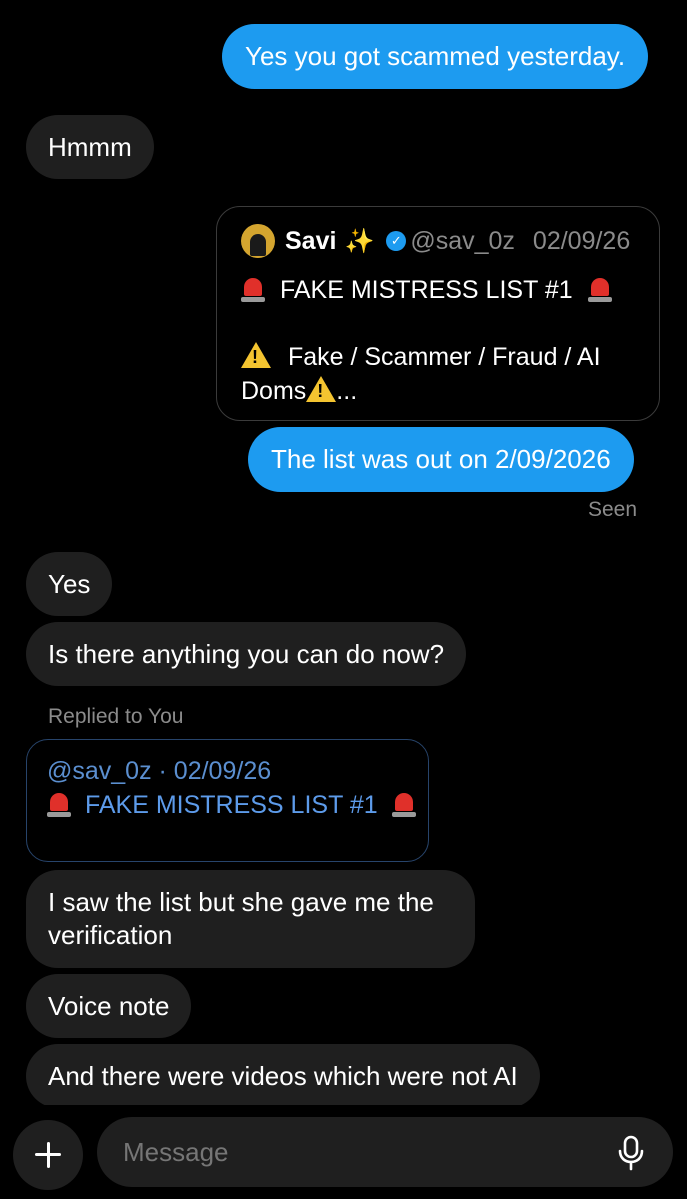 The image size is (687, 1199). What do you see at coordinates (612, 509) in the screenshot?
I see `seen-status: Seen` at bounding box center [612, 509].